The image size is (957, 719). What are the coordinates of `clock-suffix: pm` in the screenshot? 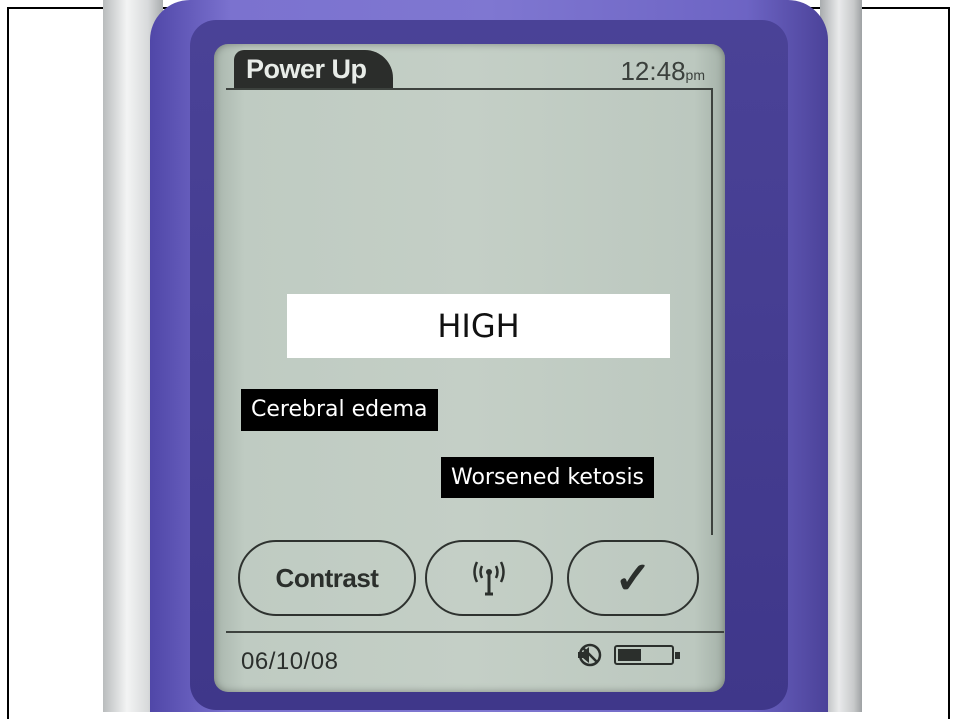 It's located at (695, 75).